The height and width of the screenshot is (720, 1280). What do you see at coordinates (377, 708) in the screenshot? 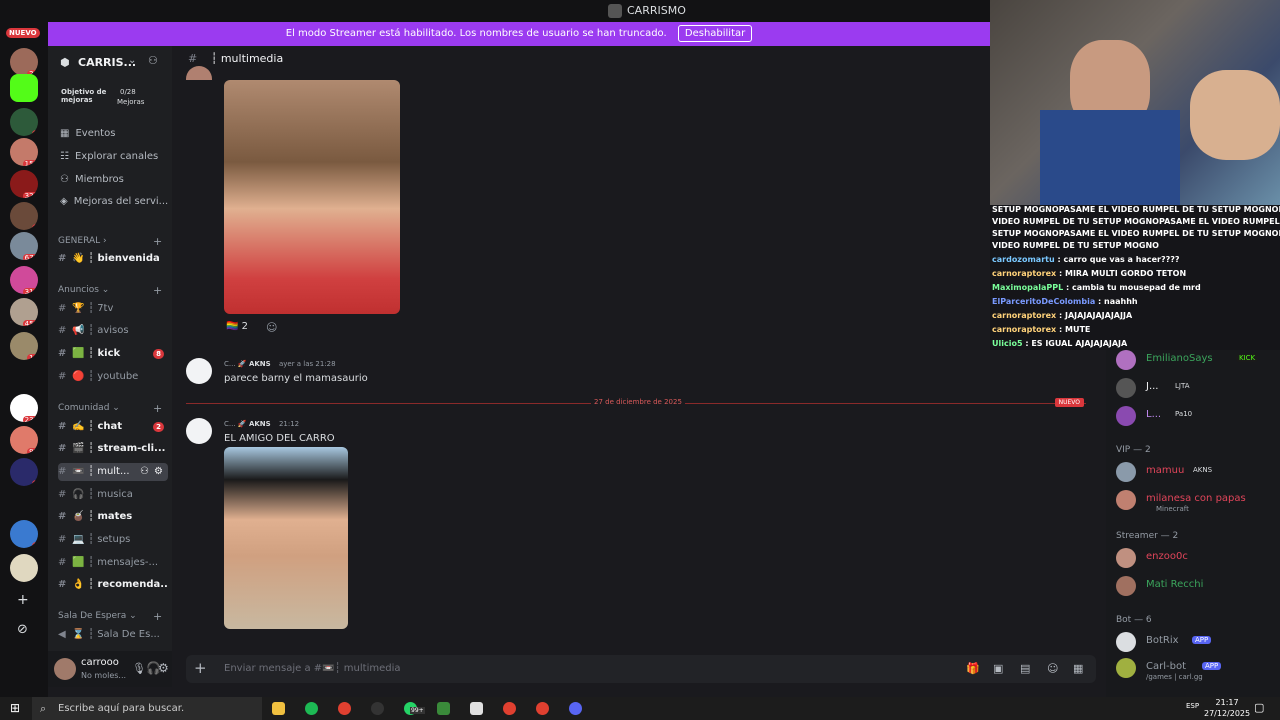
I see `obs-icon` at bounding box center [377, 708].